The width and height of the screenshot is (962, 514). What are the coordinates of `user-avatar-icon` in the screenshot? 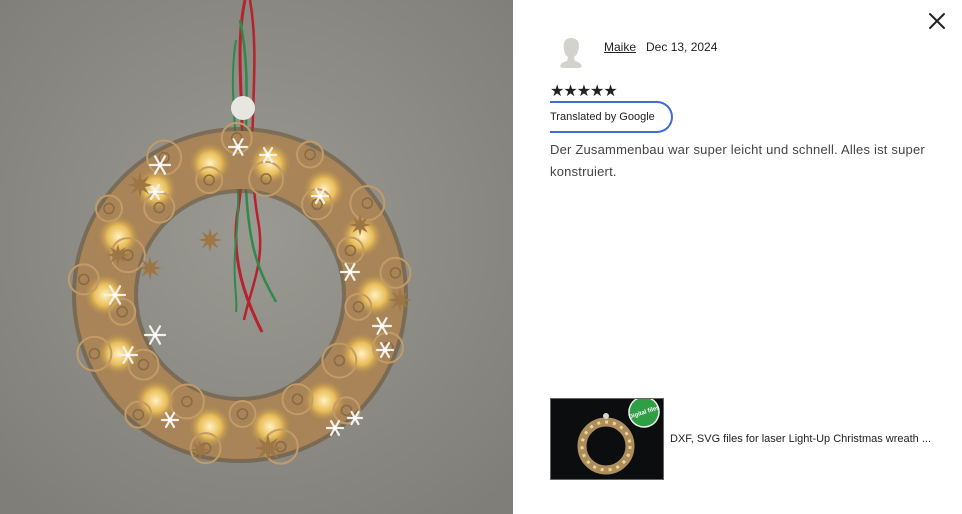 It's located at (571, 53).